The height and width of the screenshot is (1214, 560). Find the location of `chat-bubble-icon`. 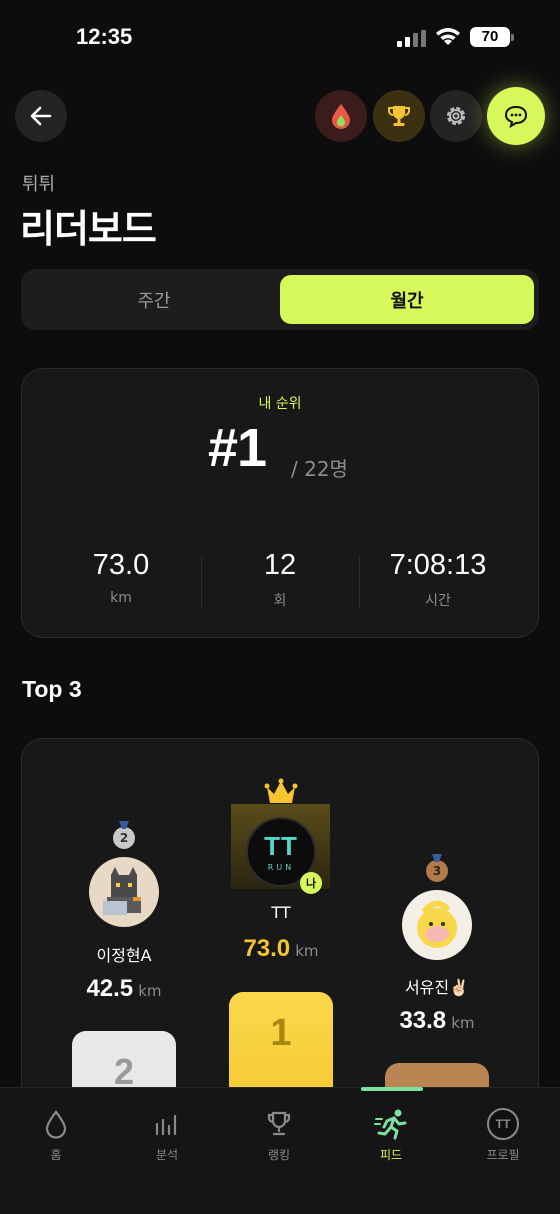

chat-bubble-icon is located at coordinates (516, 116).